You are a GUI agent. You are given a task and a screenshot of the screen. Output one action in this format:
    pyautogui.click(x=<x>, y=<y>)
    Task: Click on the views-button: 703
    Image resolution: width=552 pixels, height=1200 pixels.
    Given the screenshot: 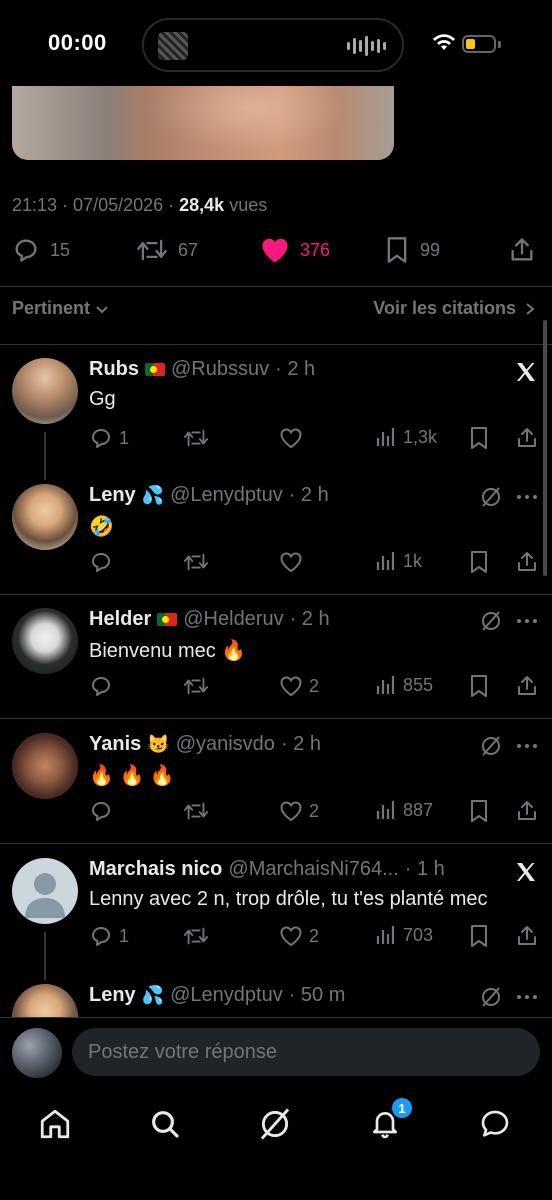 What is the action you would take?
    pyautogui.click(x=404, y=935)
    